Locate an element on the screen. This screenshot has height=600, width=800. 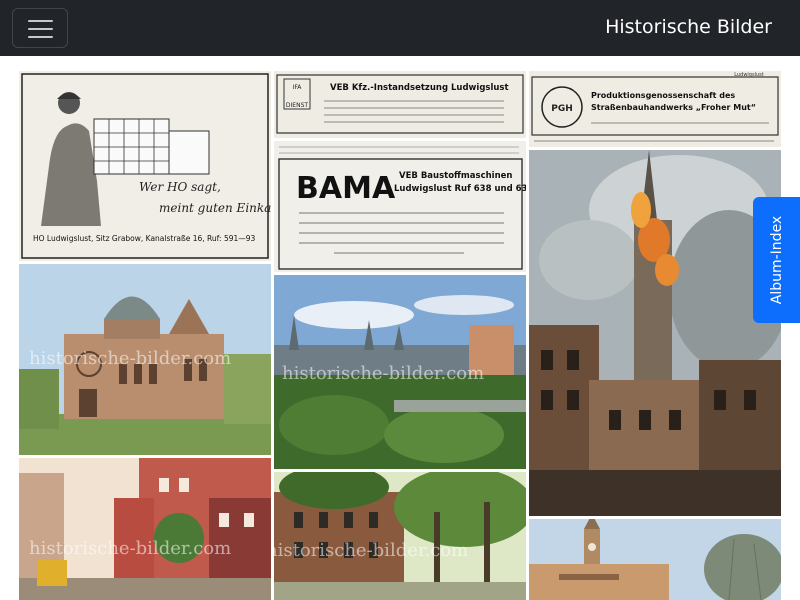
album-index-label: Album-Index is located at coordinates (776, 260).